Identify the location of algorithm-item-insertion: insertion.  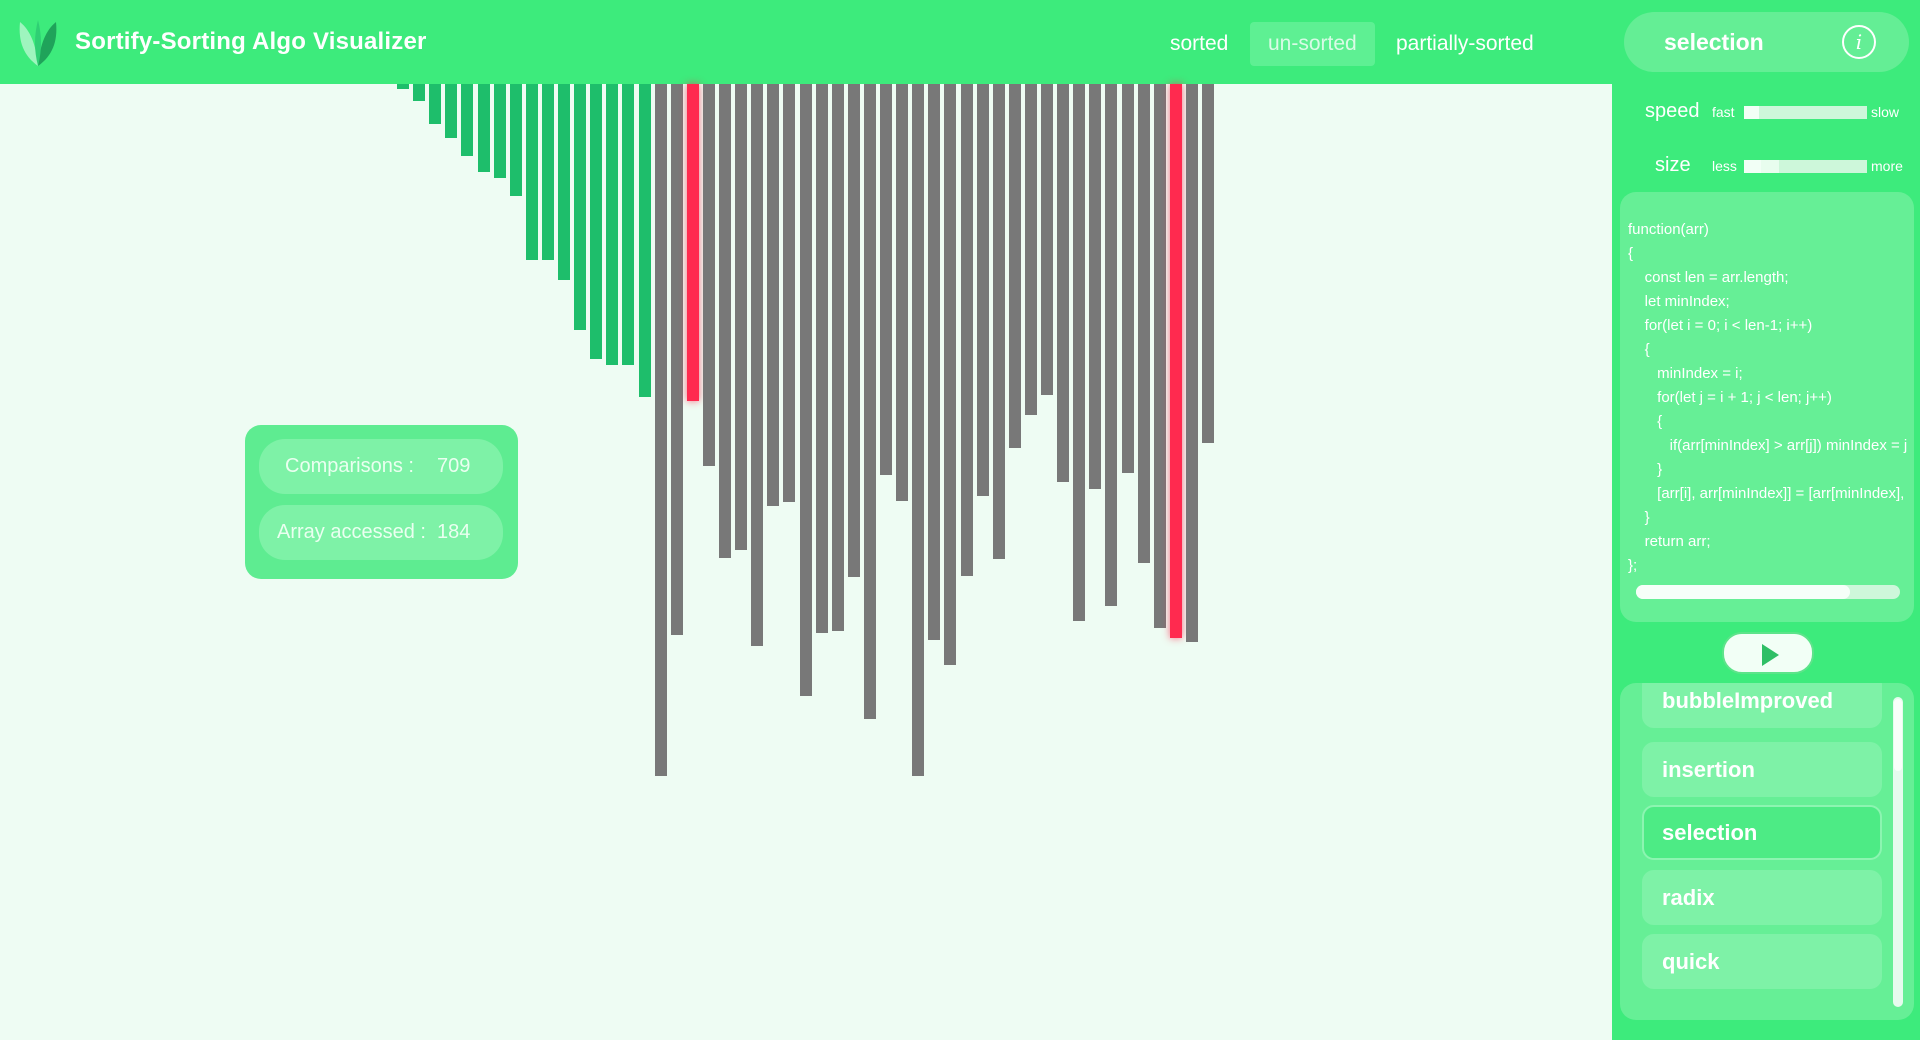
(1762, 769).